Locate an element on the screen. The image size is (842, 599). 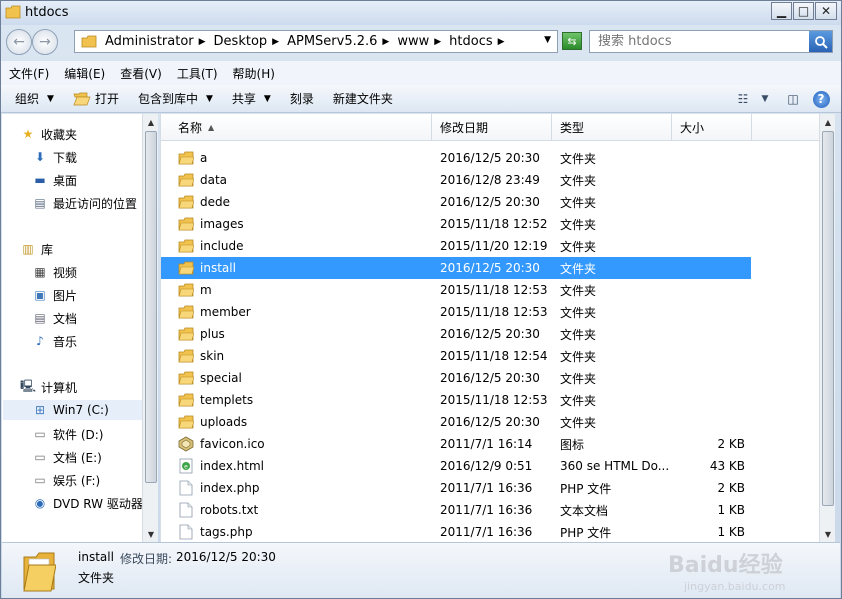
file-date: 2015/11/18 12:52 is located at coordinates (494, 224).